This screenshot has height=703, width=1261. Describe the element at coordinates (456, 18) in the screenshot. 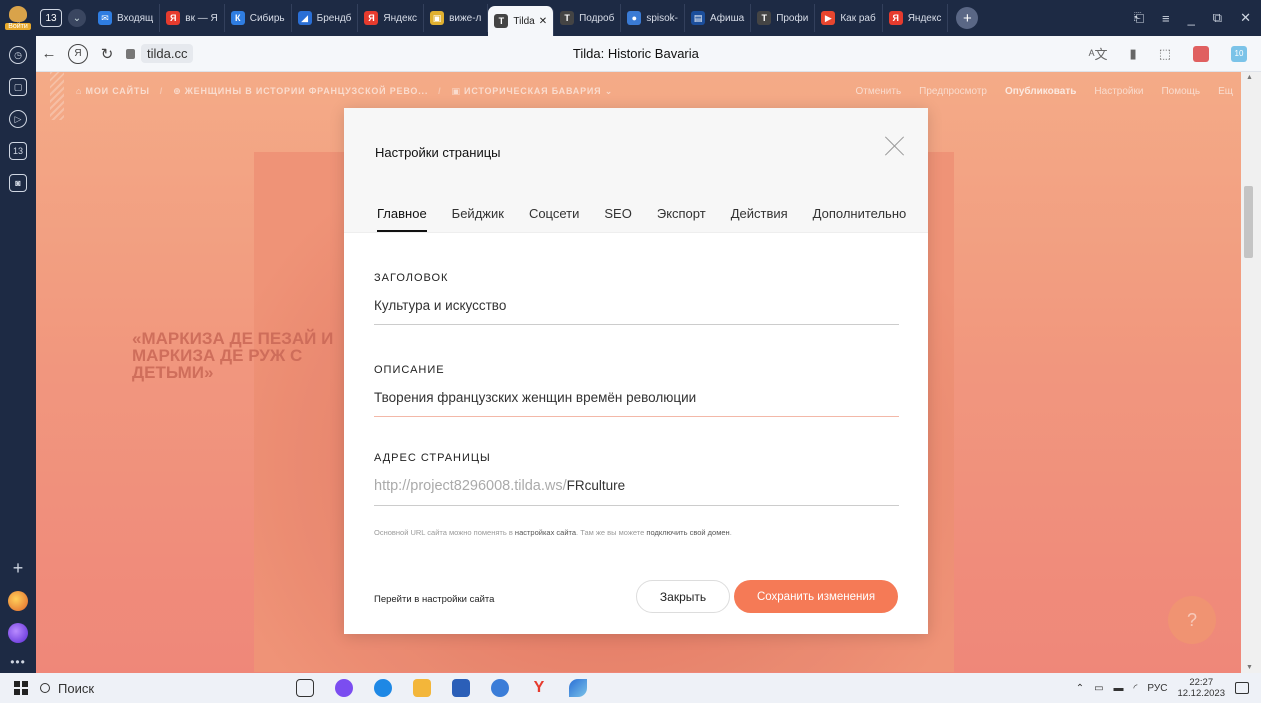

I see `browser-tab: ▣ виже-л` at that location.